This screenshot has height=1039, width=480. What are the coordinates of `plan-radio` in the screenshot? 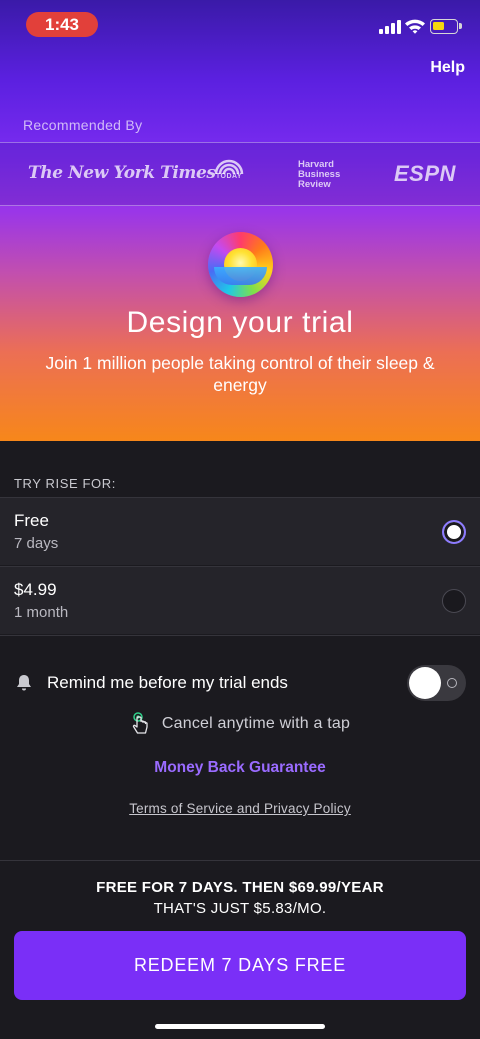 It's located at (454, 601).